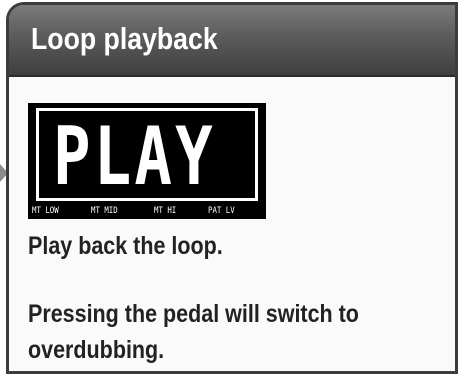  Describe the element at coordinates (134, 156) in the screenshot. I see `lcd-play-text: PLAY` at that location.